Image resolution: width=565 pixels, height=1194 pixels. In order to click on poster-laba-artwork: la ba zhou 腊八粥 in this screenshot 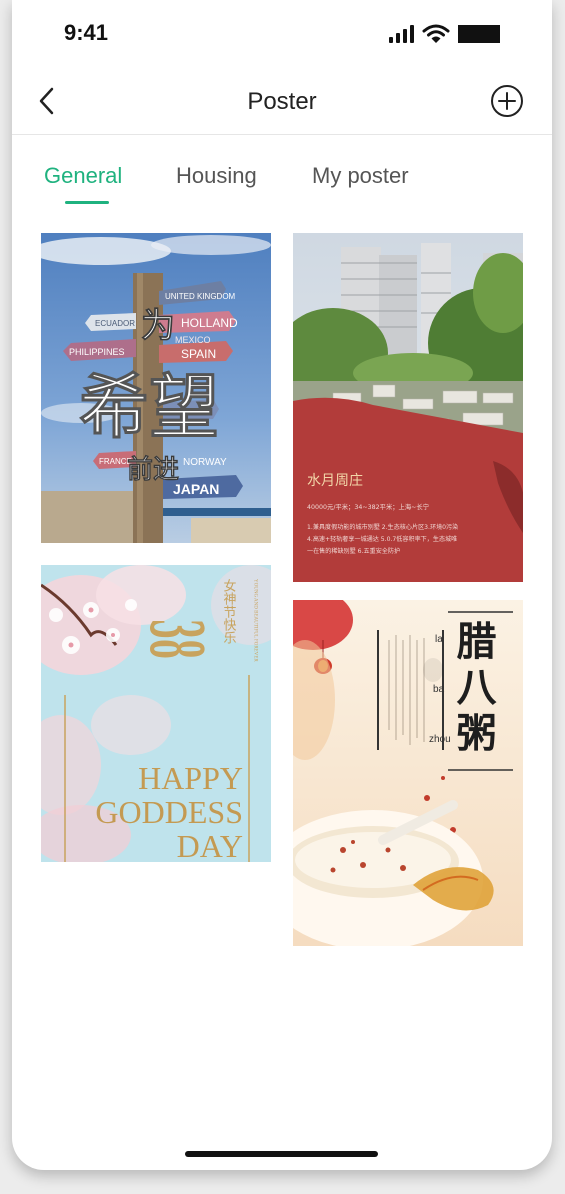, I will do `click(408, 773)`.